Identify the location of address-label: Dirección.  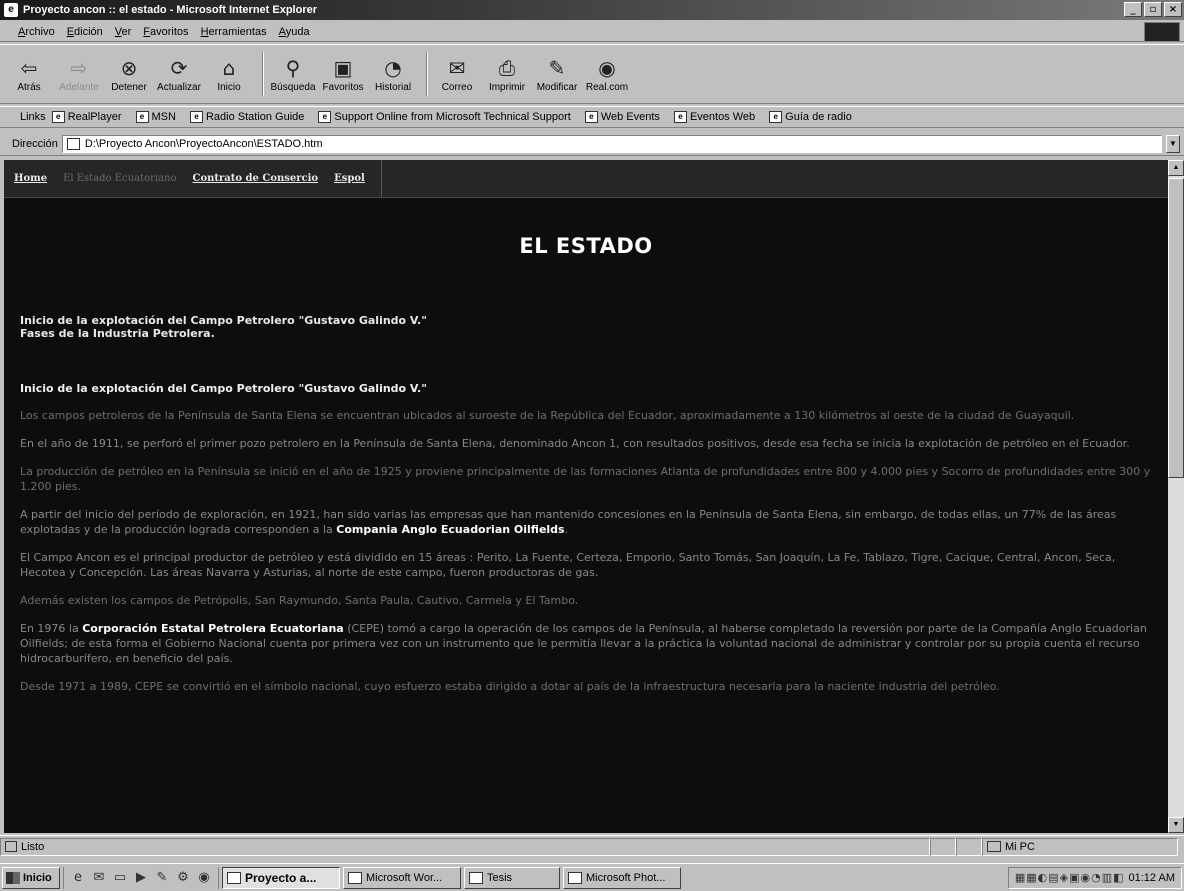
(35, 143).